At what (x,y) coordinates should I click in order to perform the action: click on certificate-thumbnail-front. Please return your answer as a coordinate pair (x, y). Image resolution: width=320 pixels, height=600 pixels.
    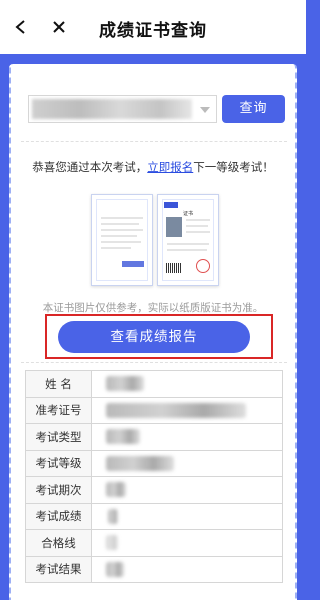
    Looking at the image, I should click on (122, 240).